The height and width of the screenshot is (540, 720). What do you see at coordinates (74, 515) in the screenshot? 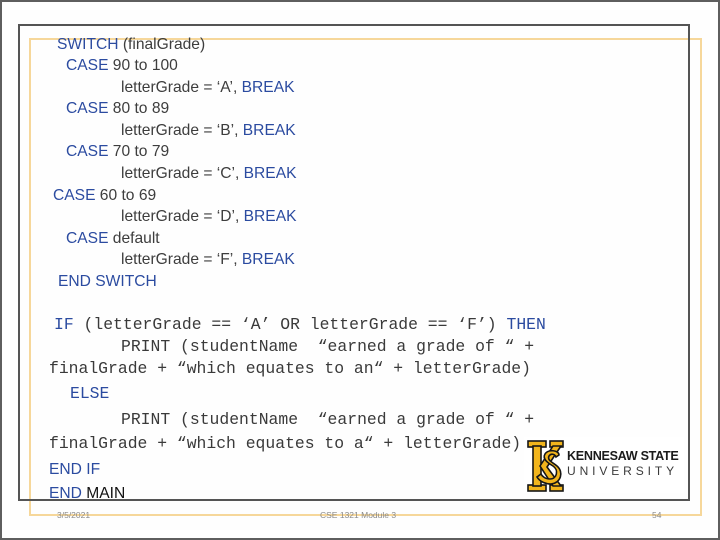
I see `footer-date: 3/5/2021` at bounding box center [74, 515].